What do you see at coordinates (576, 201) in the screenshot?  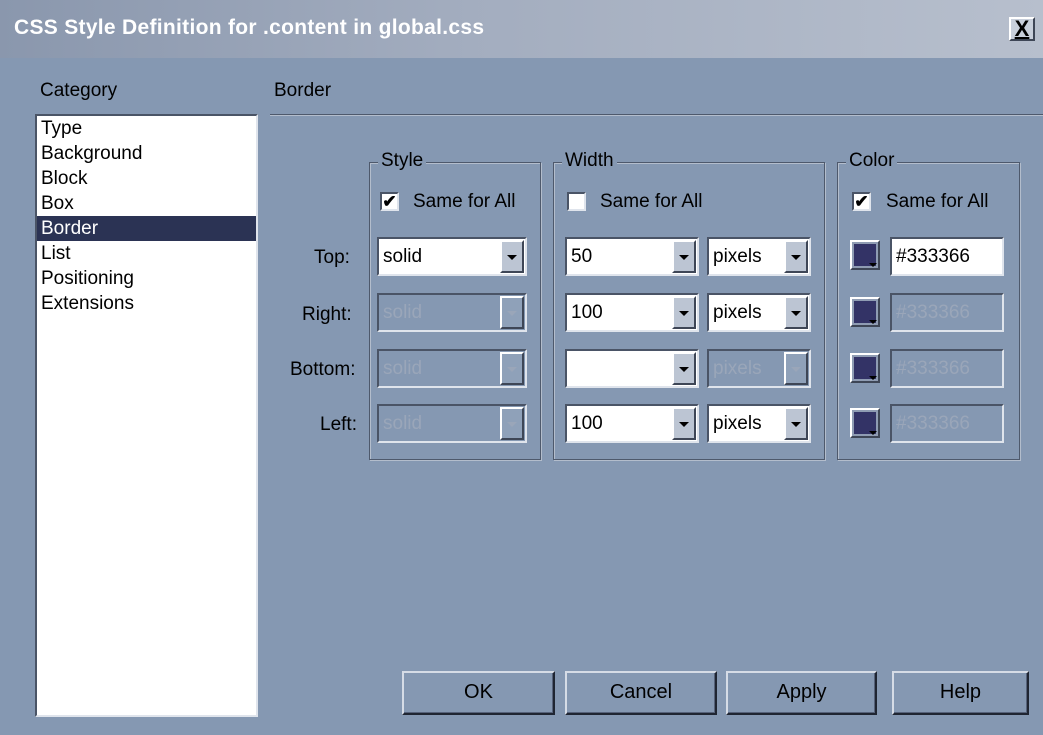 I see `width-same-checkbox` at bounding box center [576, 201].